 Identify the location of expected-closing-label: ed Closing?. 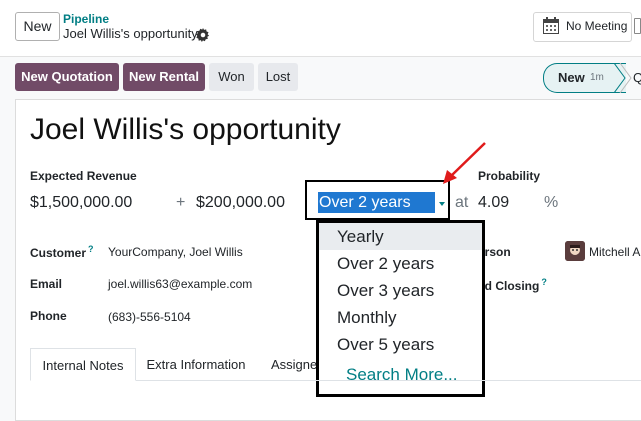
(512, 285).